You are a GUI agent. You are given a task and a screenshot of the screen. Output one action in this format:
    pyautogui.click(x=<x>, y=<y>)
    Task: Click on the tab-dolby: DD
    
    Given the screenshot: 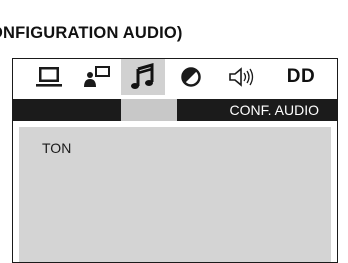 What is the action you would take?
    pyautogui.click(x=301, y=77)
    